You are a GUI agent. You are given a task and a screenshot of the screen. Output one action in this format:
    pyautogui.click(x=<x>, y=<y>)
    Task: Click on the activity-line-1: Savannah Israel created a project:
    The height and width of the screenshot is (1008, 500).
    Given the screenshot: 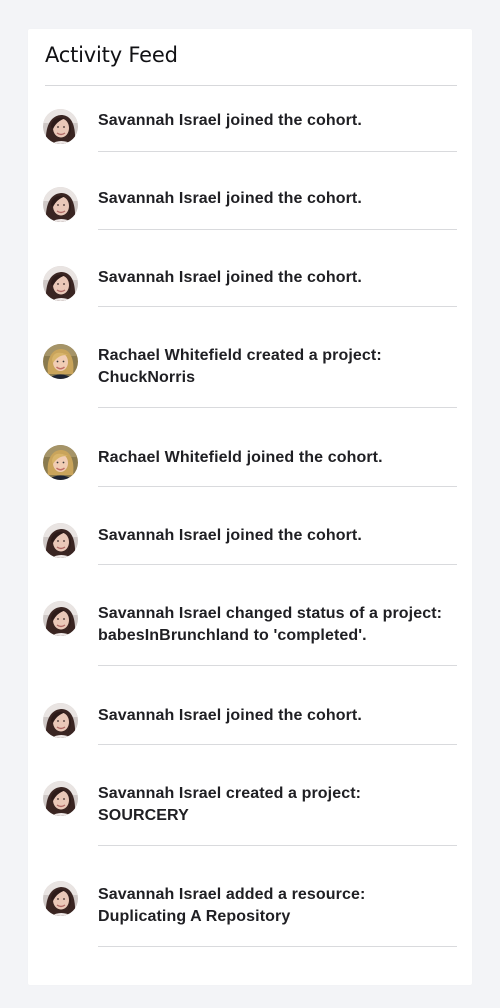 What is the action you would take?
    pyautogui.click(x=230, y=793)
    